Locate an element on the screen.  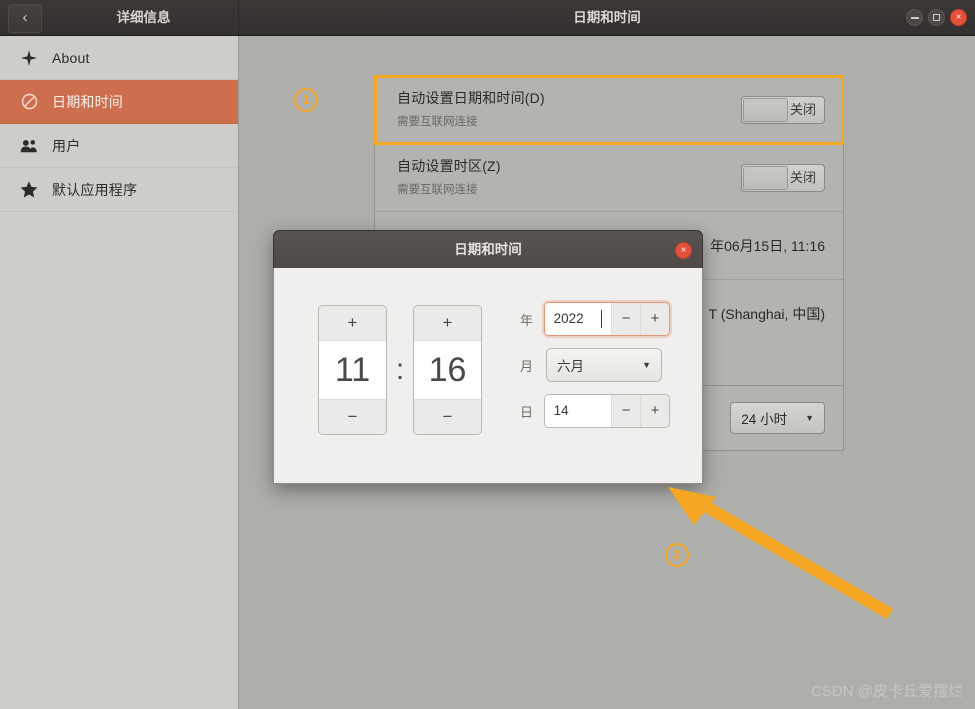
year-field: 2022 − + is located at coordinates (606, 319).